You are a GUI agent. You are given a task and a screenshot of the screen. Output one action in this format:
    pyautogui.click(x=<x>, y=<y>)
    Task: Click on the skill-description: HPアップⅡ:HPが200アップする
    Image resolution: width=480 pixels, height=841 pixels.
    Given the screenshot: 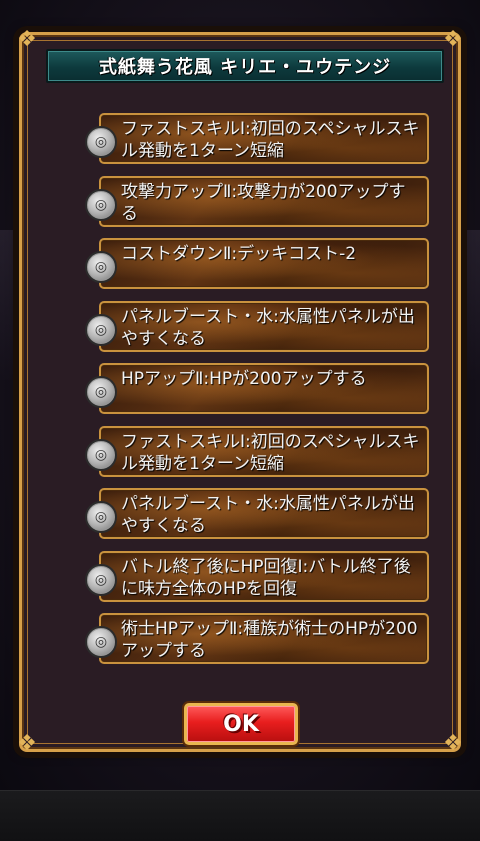 What is the action you would take?
    pyautogui.click(x=244, y=379)
    